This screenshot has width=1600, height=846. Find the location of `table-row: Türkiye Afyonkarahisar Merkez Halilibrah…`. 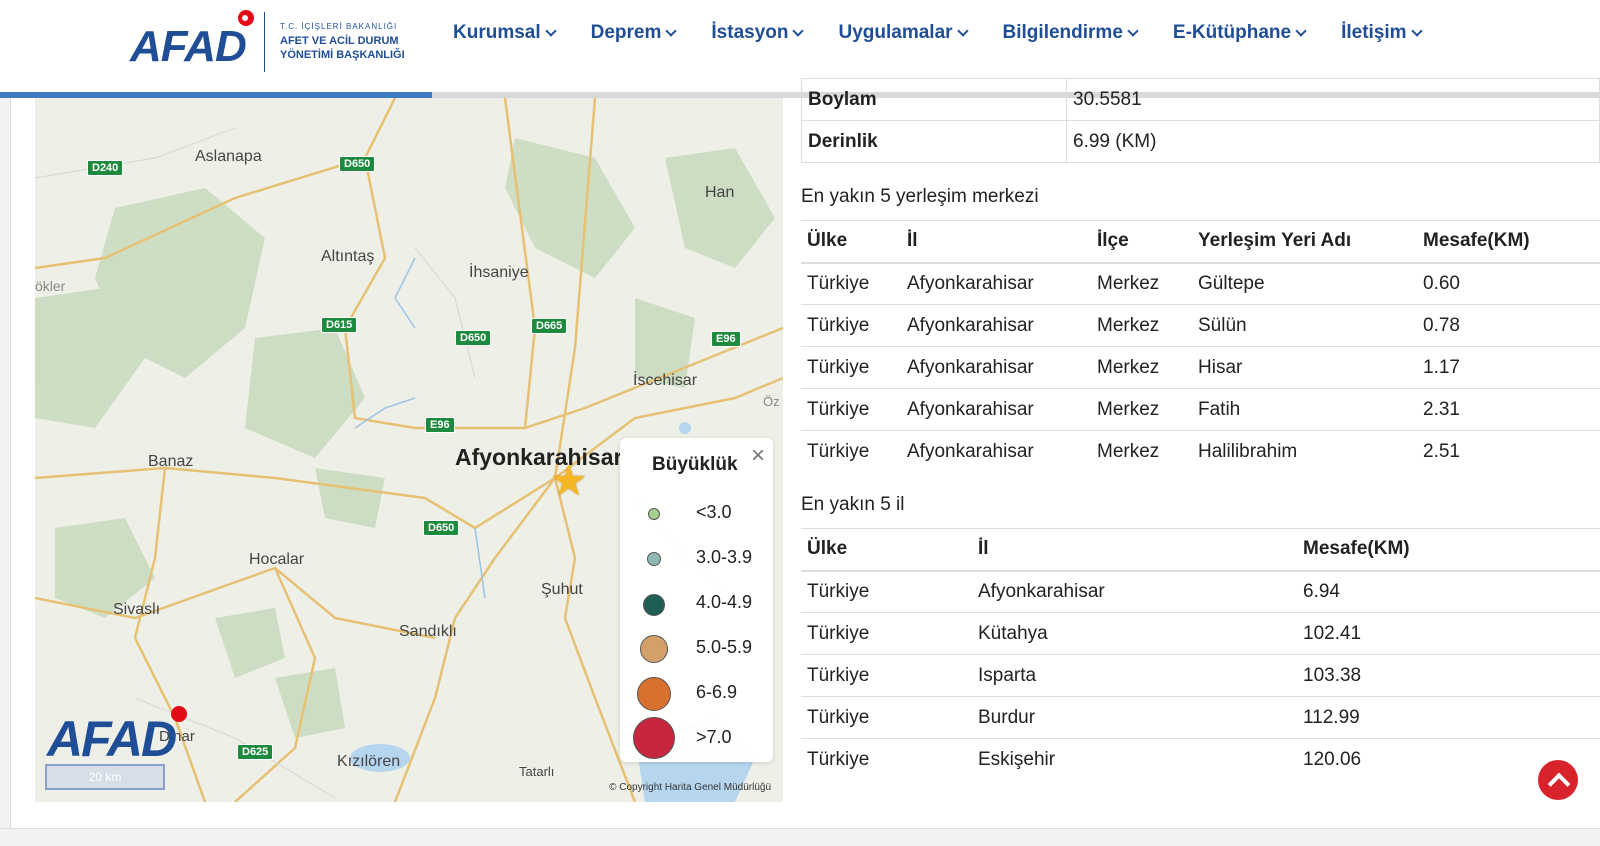

table-row: Türkiye Afyonkarahisar Merkez Halilibrah… is located at coordinates (1200, 451).